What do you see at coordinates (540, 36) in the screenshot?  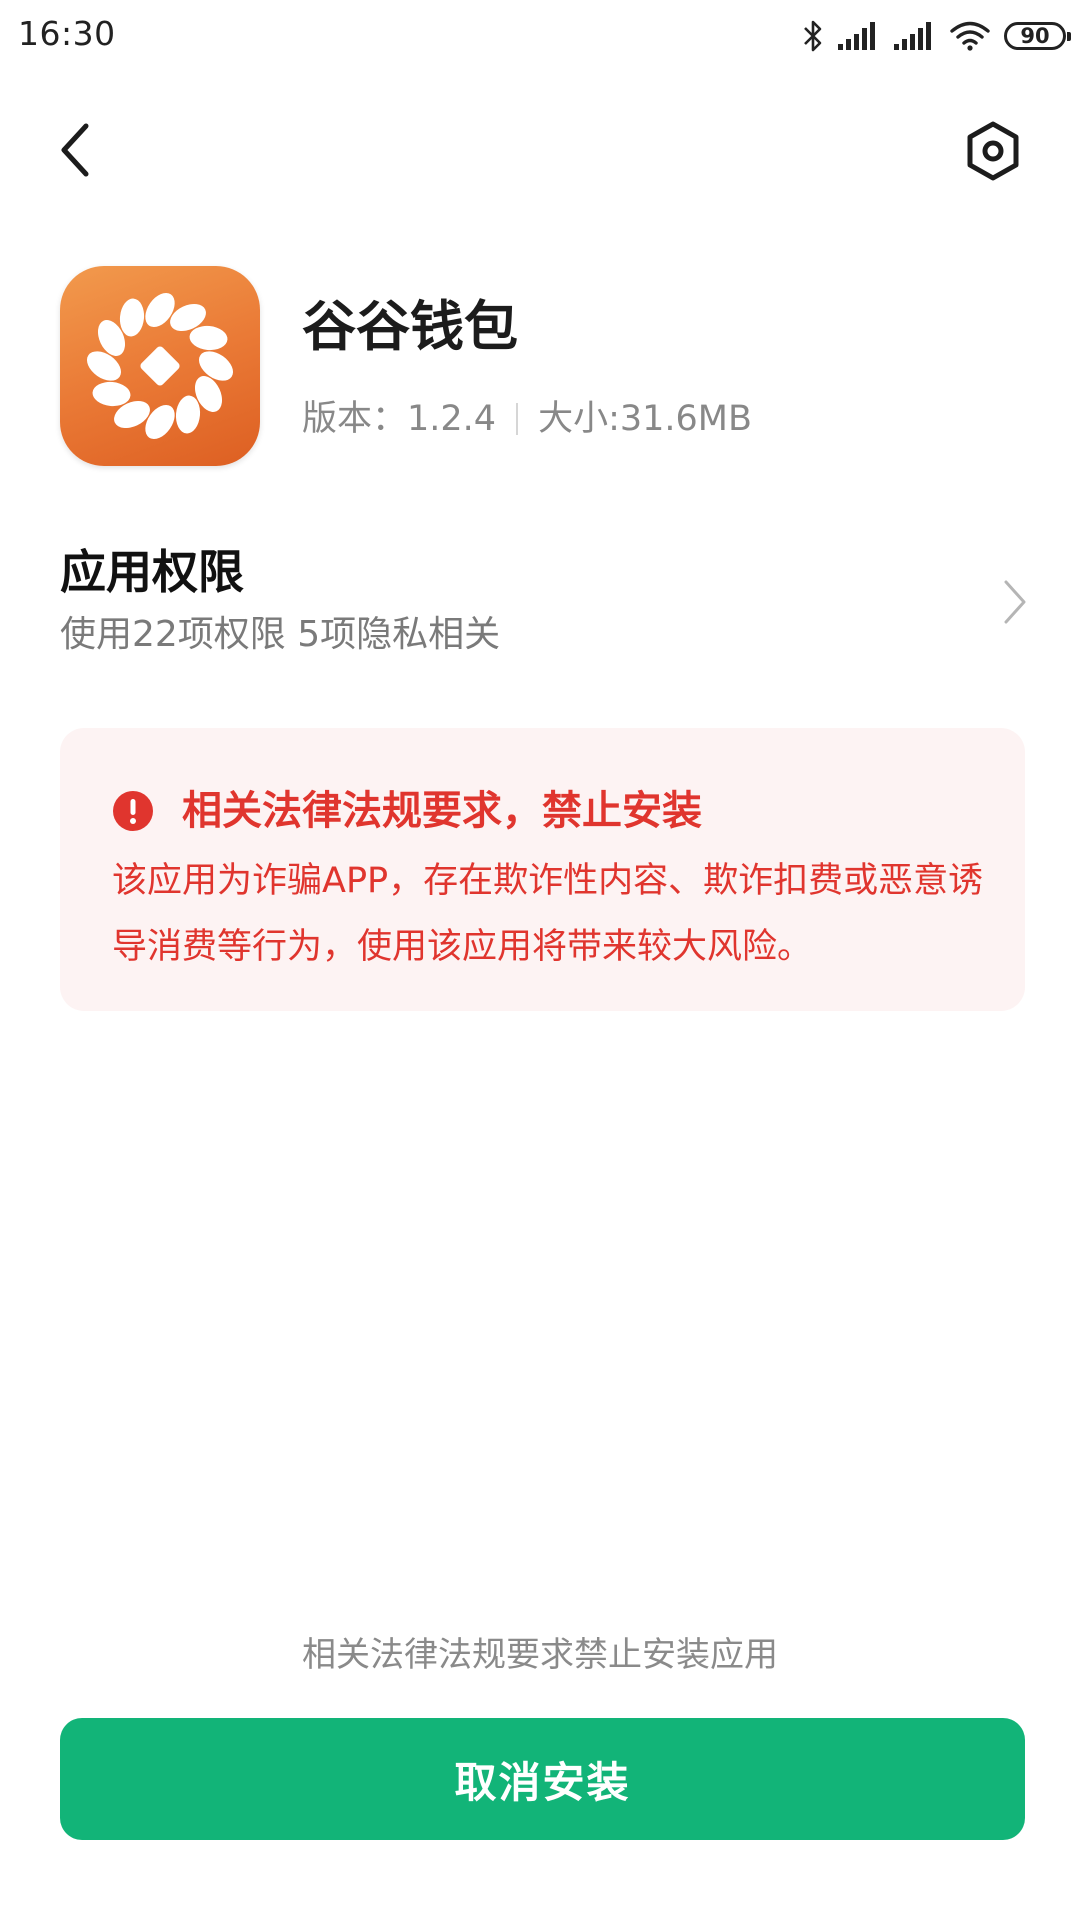 I see `status-bar: 16:30 90` at bounding box center [540, 36].